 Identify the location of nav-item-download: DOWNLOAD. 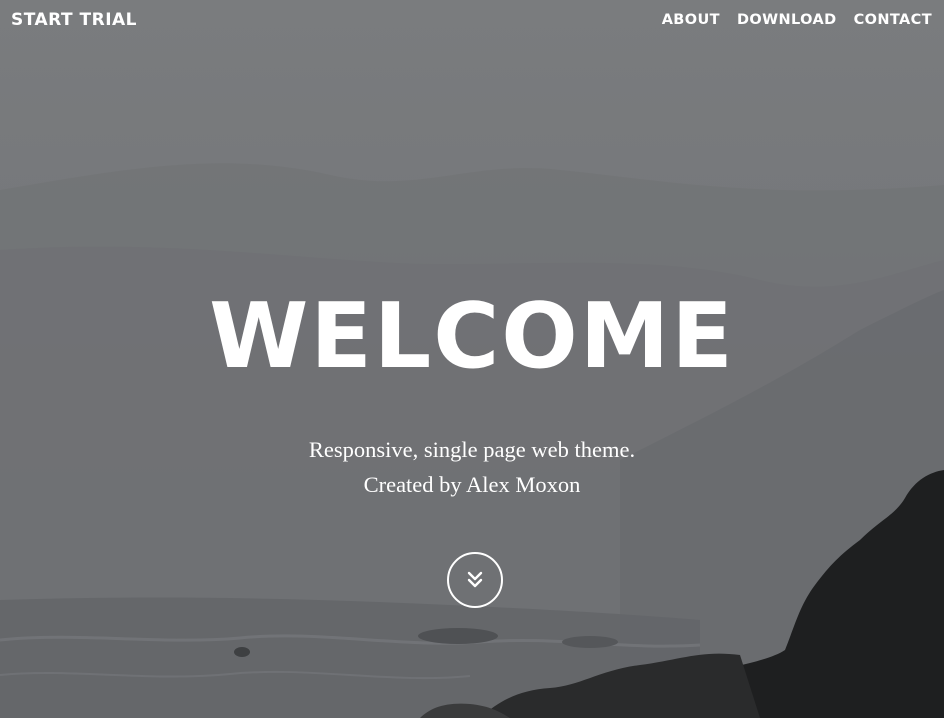
(787, 20).